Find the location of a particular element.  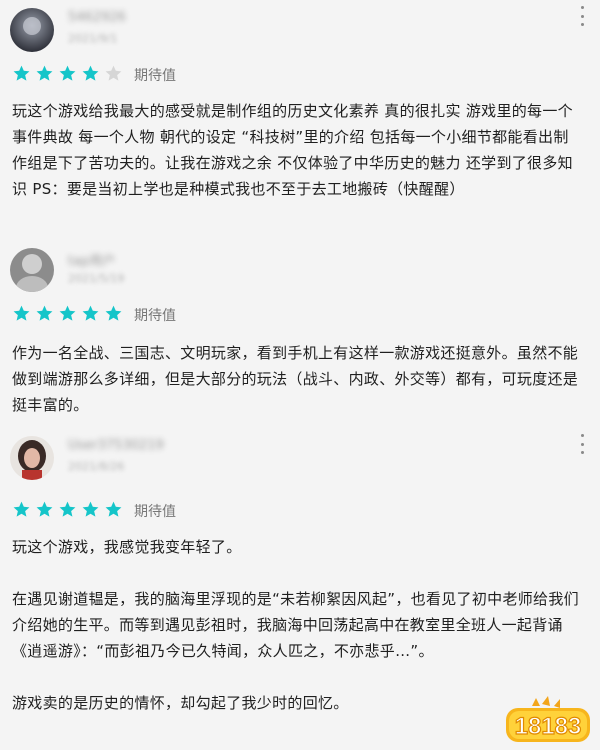

review-header: tap用户 2021/5/19 is located at coordinates (300, 268).